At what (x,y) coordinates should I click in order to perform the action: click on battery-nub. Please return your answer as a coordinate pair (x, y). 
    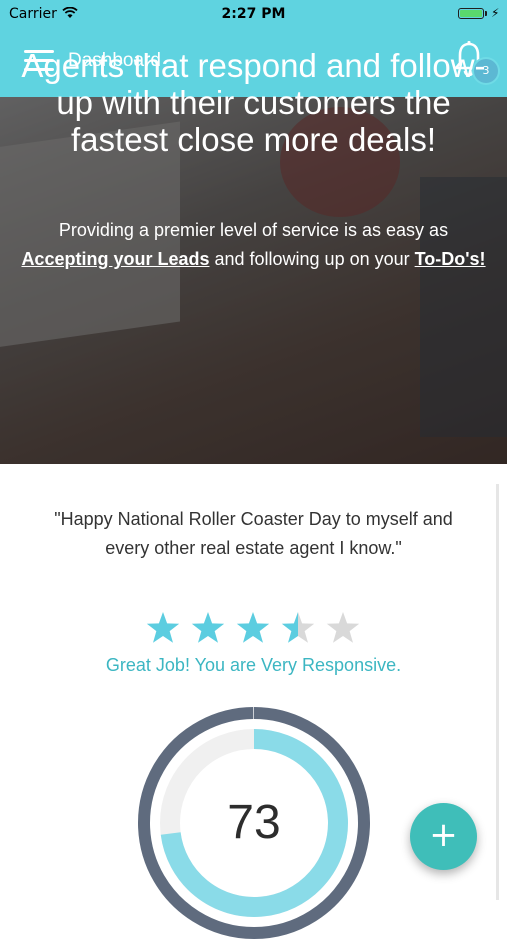
    Looking at the image, I should click on (486, 13).